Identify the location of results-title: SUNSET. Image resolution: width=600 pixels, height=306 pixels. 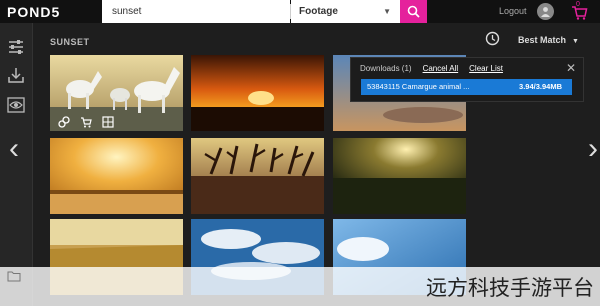
(70, 42).